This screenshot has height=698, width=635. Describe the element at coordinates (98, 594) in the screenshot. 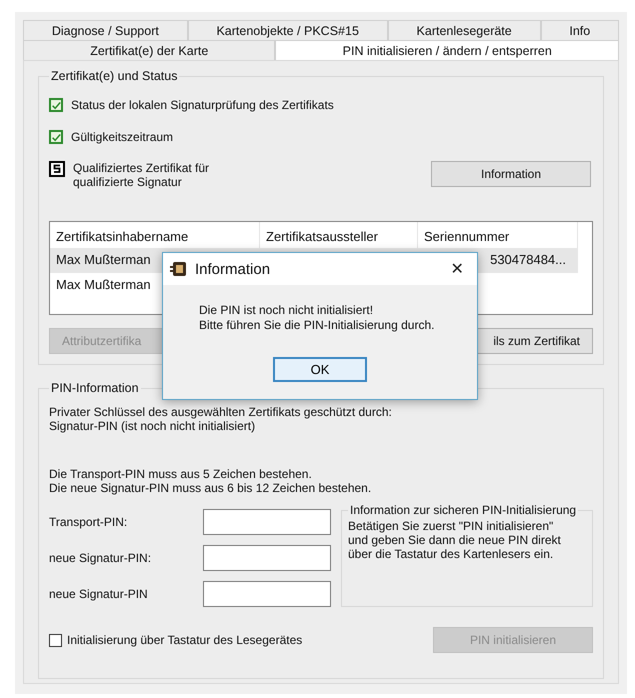

I see `field-label: neue Signatur-PIN` at that location.